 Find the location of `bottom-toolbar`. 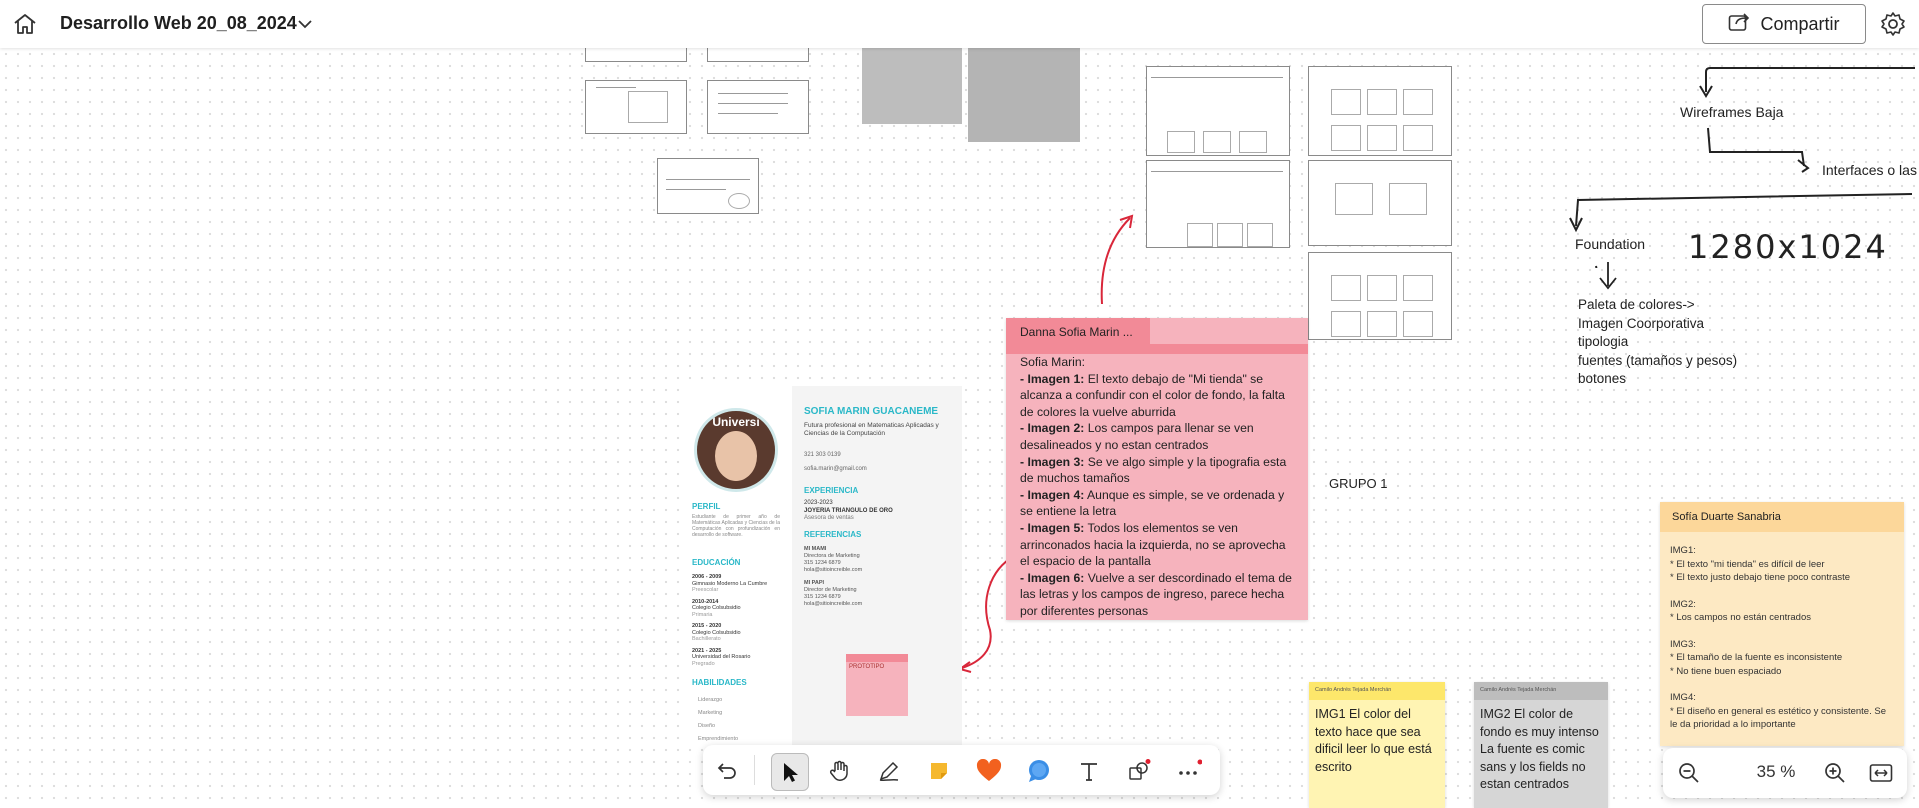

bottom-toolbar is located at coordinates (961, 770).